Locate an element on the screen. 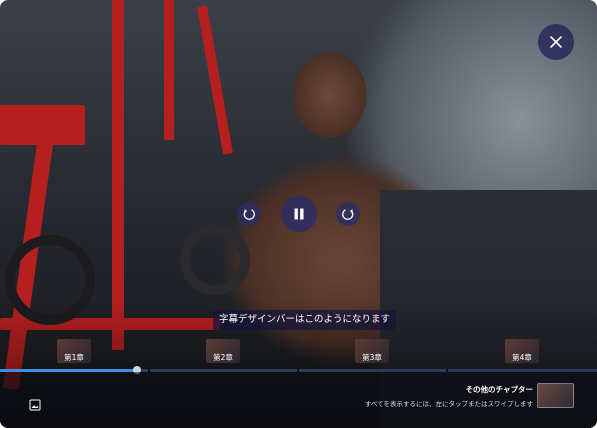  pause-button is located at coordinates (299, 214).